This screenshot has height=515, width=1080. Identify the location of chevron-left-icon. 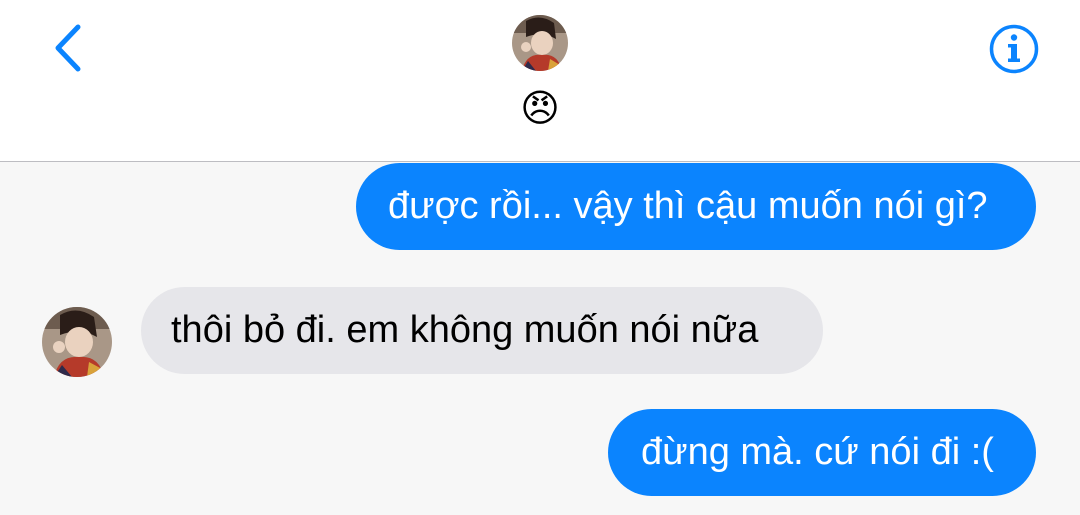
(68, 48).